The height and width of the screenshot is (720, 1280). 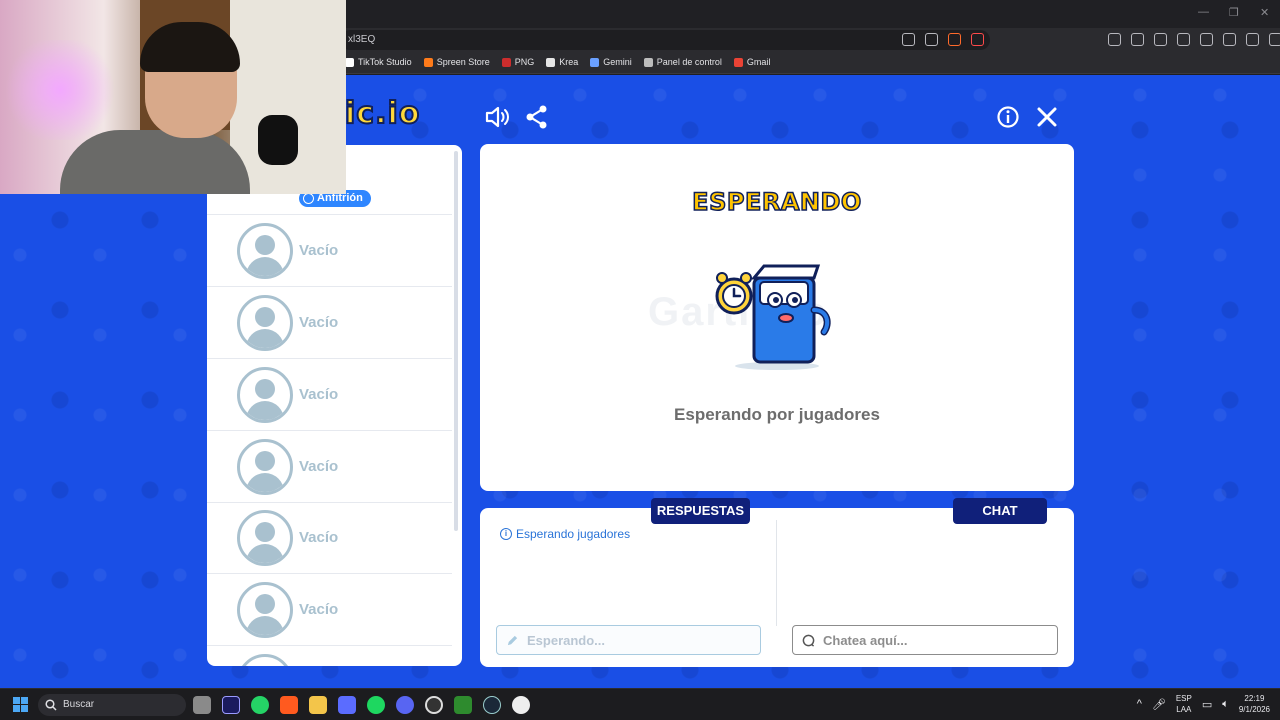 I want to click on share-icon, so click(x=537, y=117).